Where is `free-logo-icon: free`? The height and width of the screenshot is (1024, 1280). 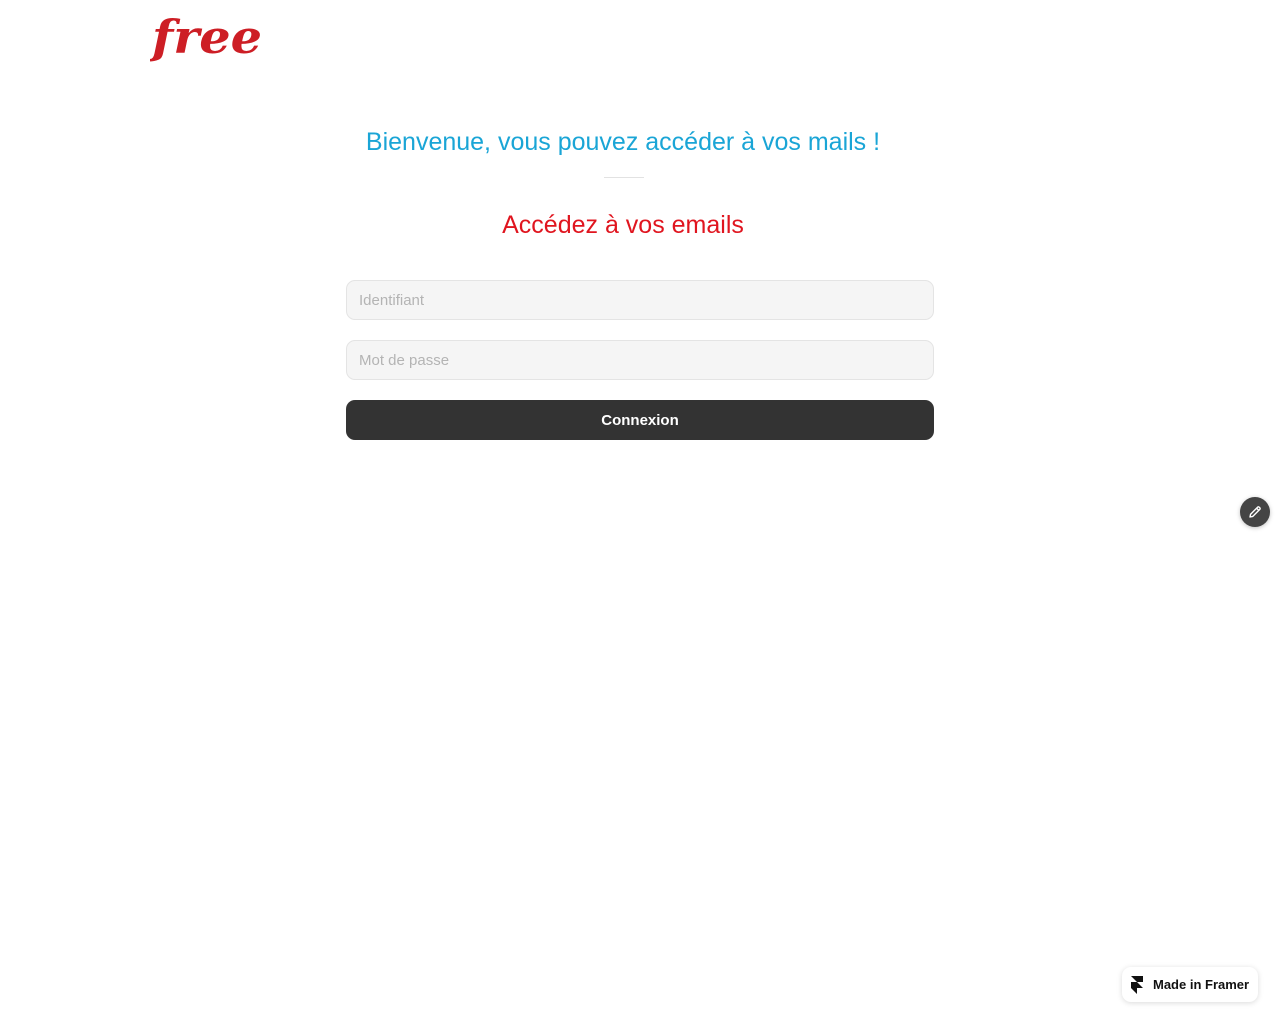 free-logo-icon: free is located at coordinates (206, 39).